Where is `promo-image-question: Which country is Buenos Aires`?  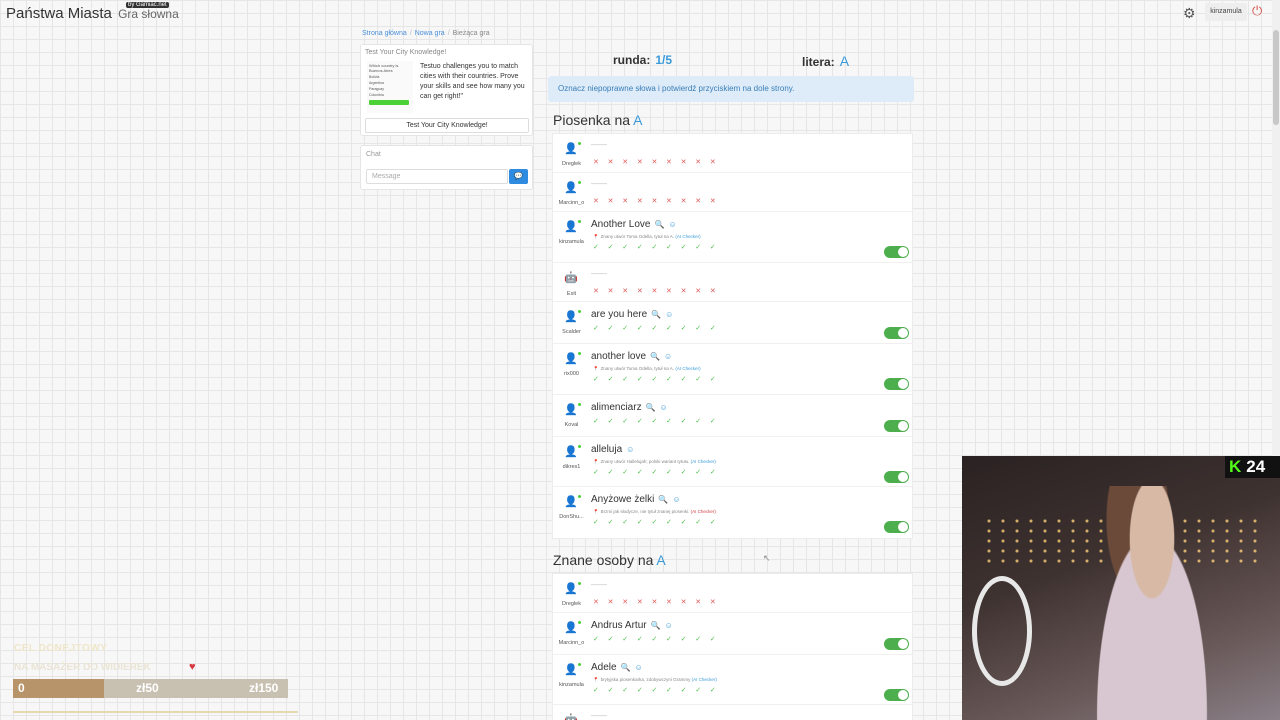 promo-image-question: Which country is Buenos Aires is located at coordinates (384, 68).